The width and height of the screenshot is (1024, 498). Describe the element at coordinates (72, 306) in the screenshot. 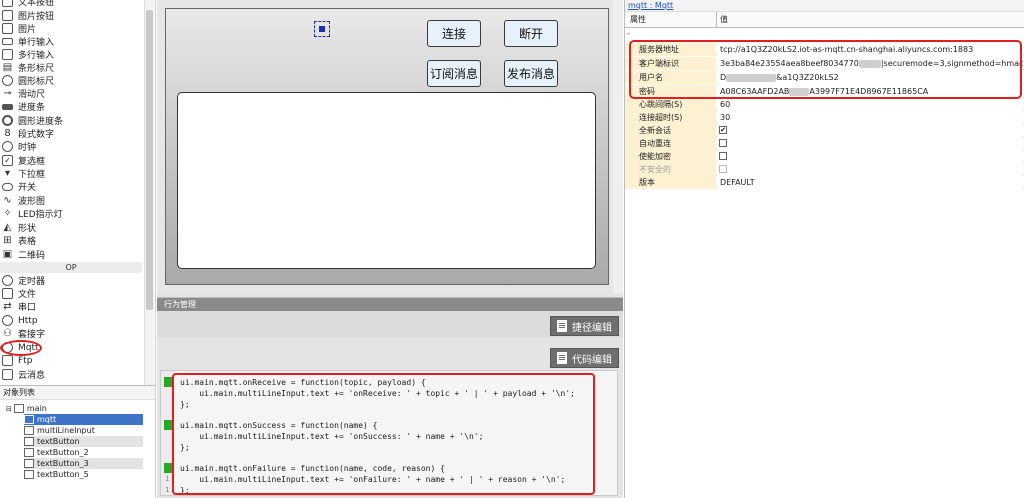

I see `palette-item-serial-port: ⇄ 串口` at that location.